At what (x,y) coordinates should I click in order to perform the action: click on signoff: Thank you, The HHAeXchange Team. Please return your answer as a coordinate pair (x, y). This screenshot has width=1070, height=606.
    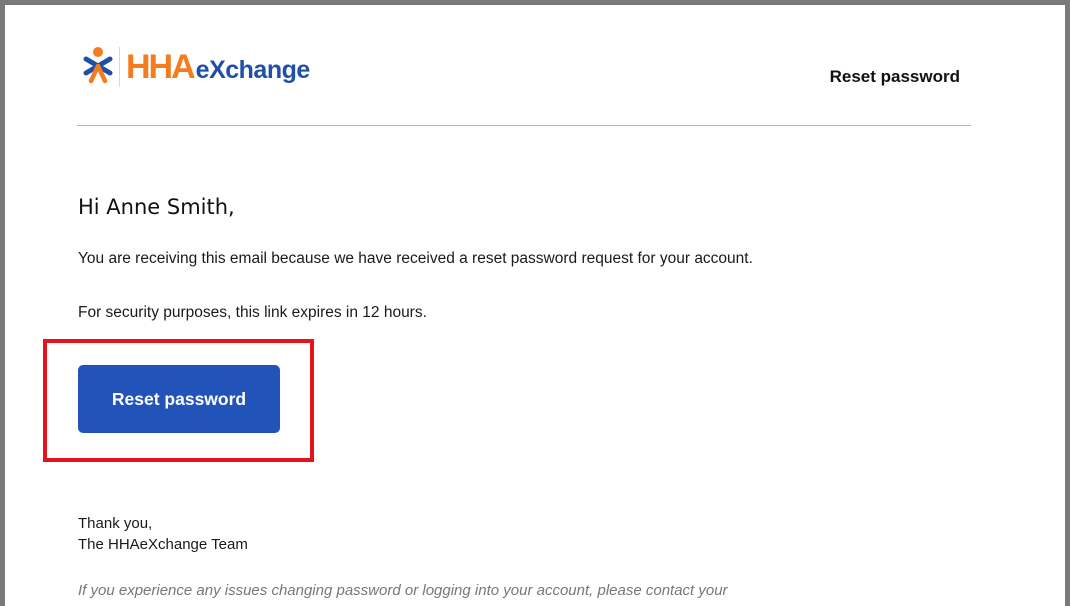
    Looking at the image, I should click on (163, 534).